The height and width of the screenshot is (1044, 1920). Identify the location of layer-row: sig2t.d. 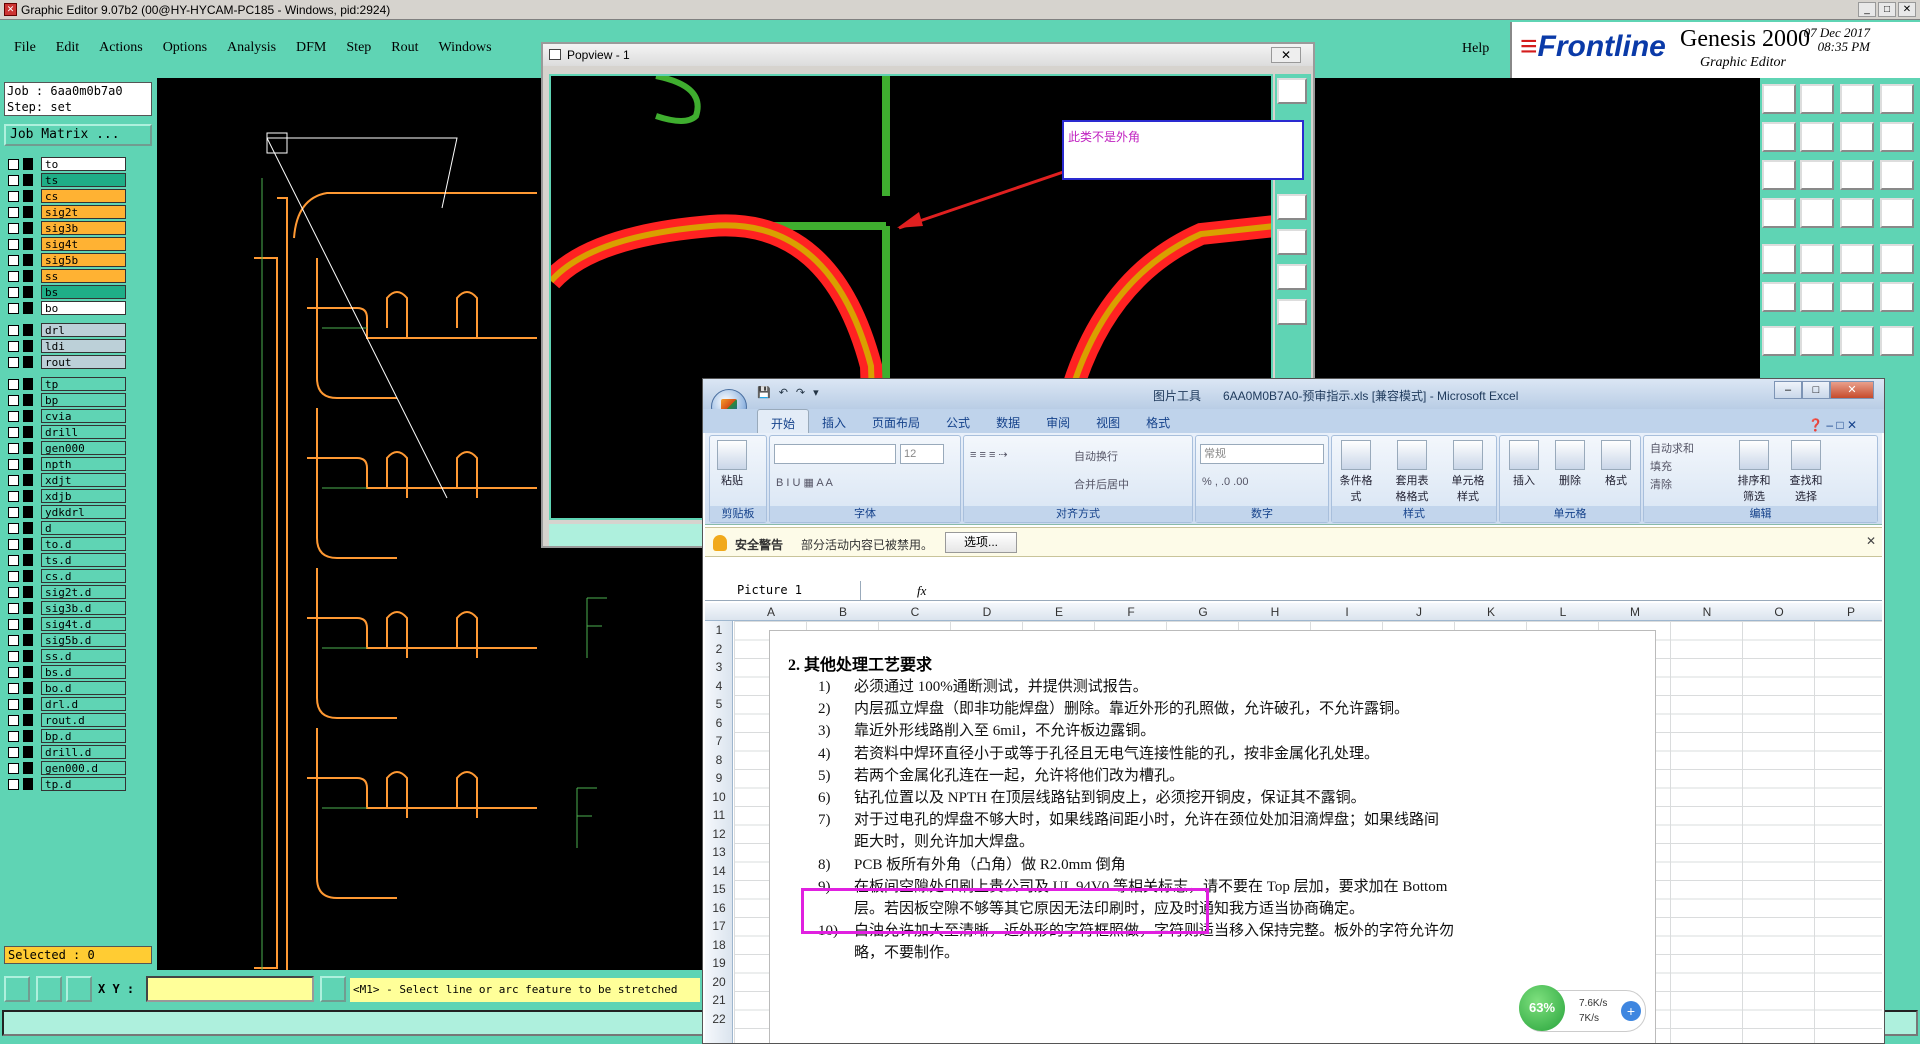
(65, 592).